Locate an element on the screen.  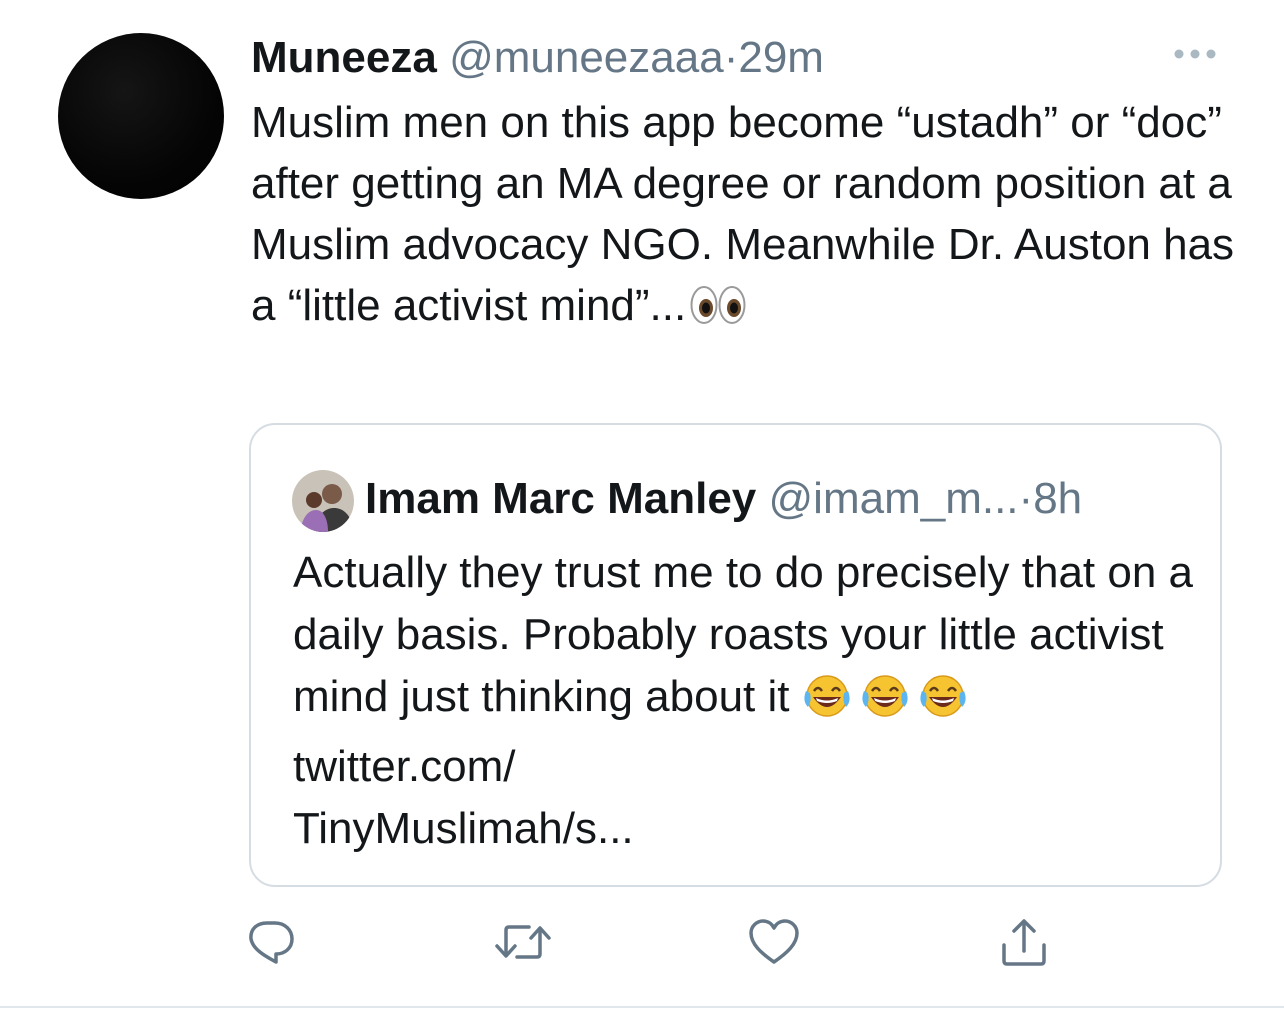
like-button is located at coordinates (774, 944).